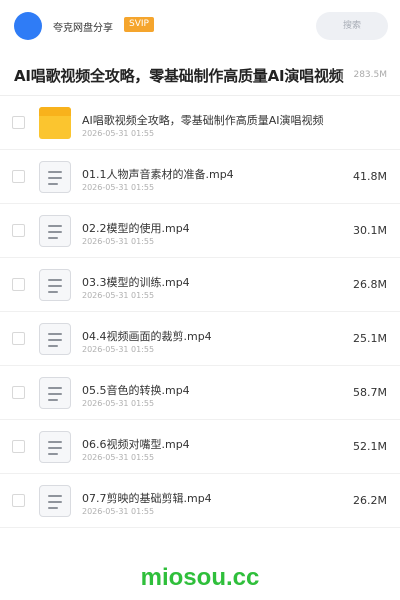  I want to click on file-size: 26.8M, so click(370, 284).